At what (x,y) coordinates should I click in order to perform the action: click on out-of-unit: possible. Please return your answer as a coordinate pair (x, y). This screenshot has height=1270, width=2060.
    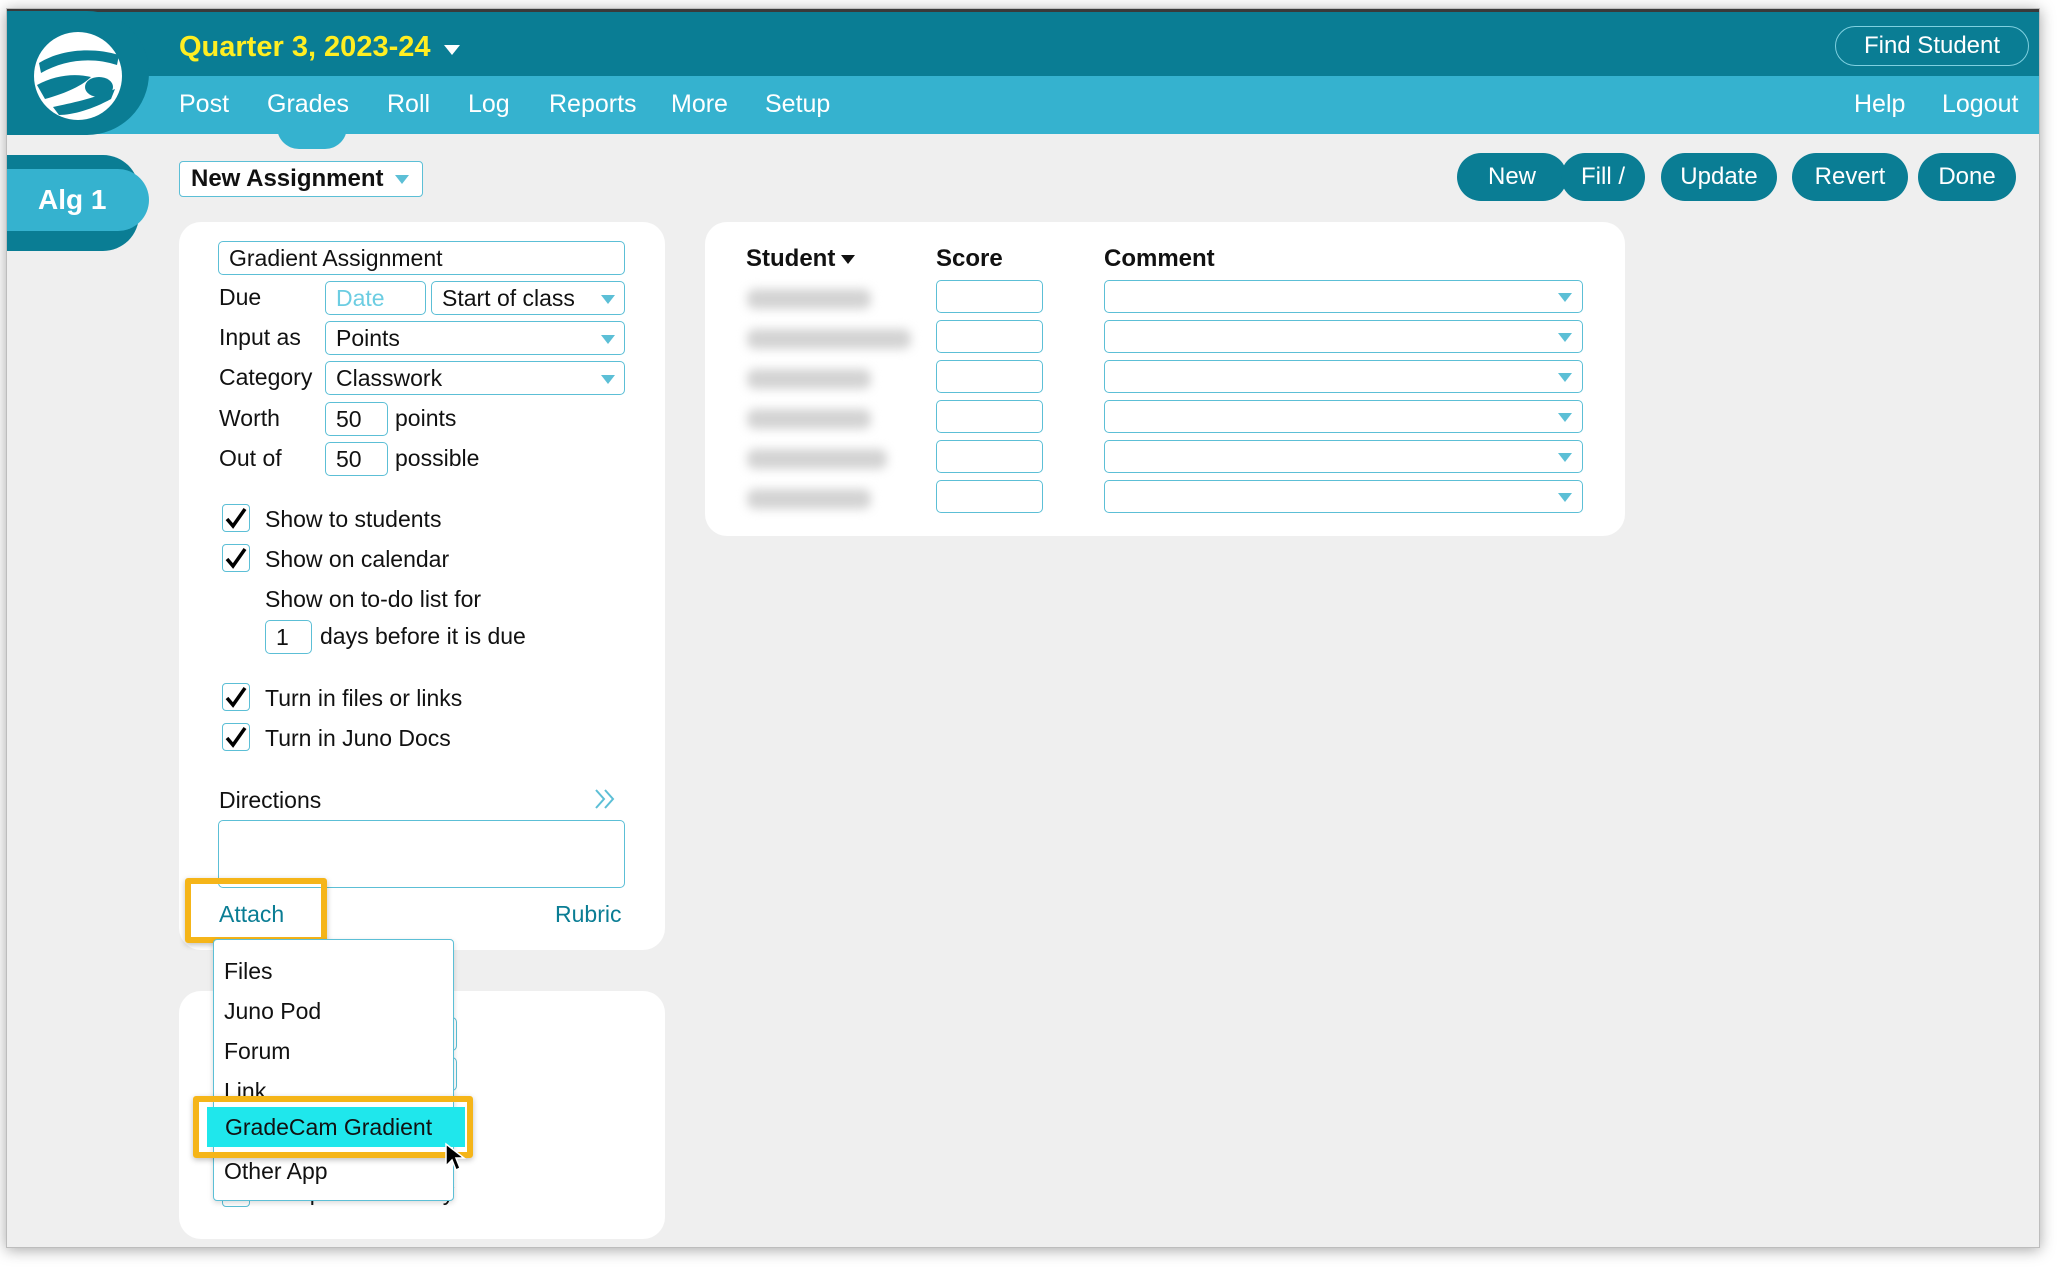
    Looking at the image, I should click on (437, 458).